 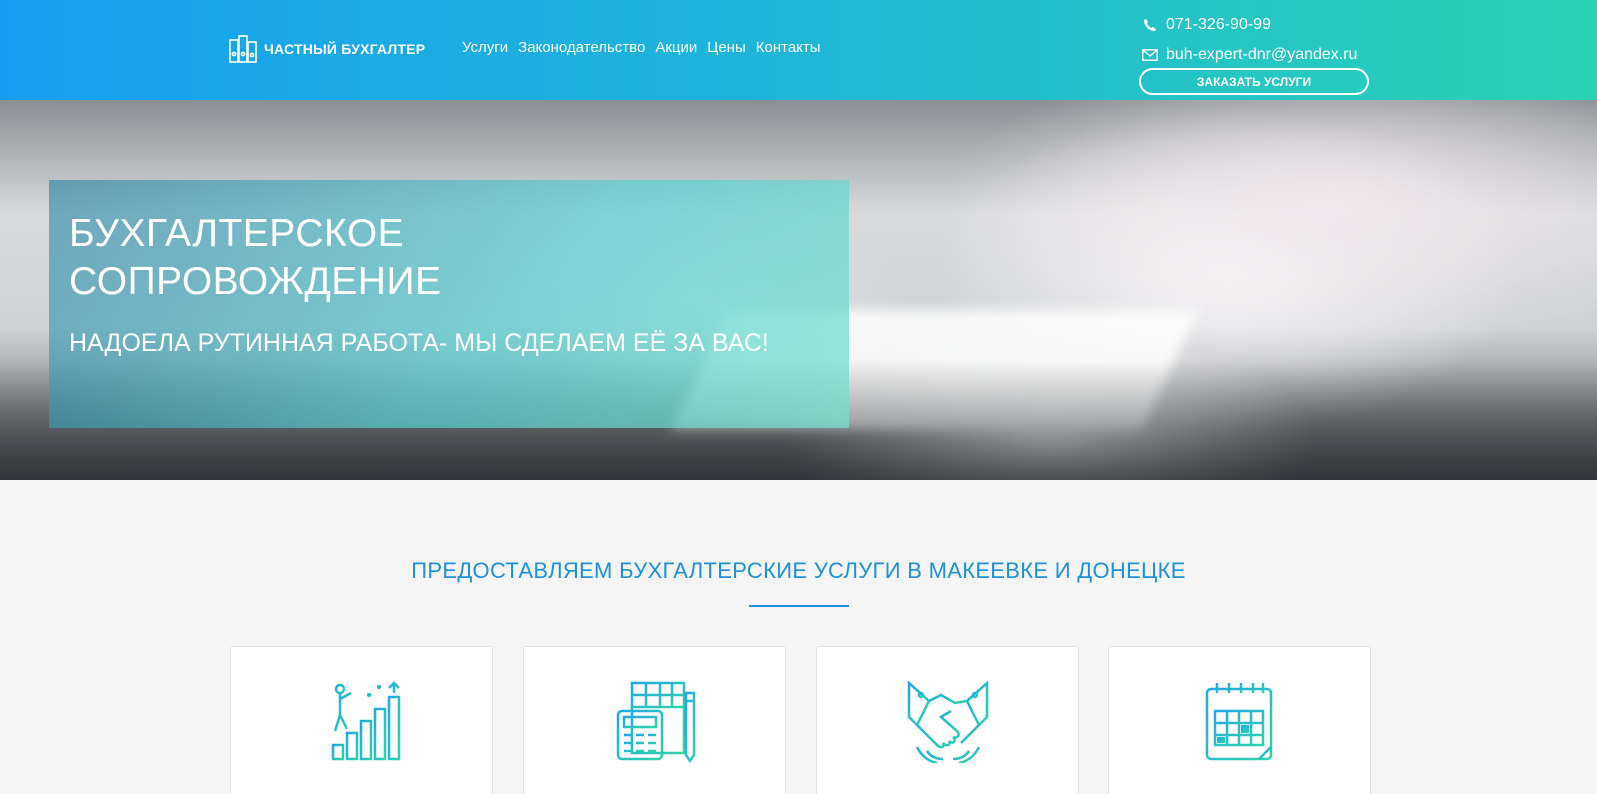 What do you see at coordinates (581, 47) in the screenshot?
I see `nav-item-legislation: Законодательство` at bounding box center [581, 47].